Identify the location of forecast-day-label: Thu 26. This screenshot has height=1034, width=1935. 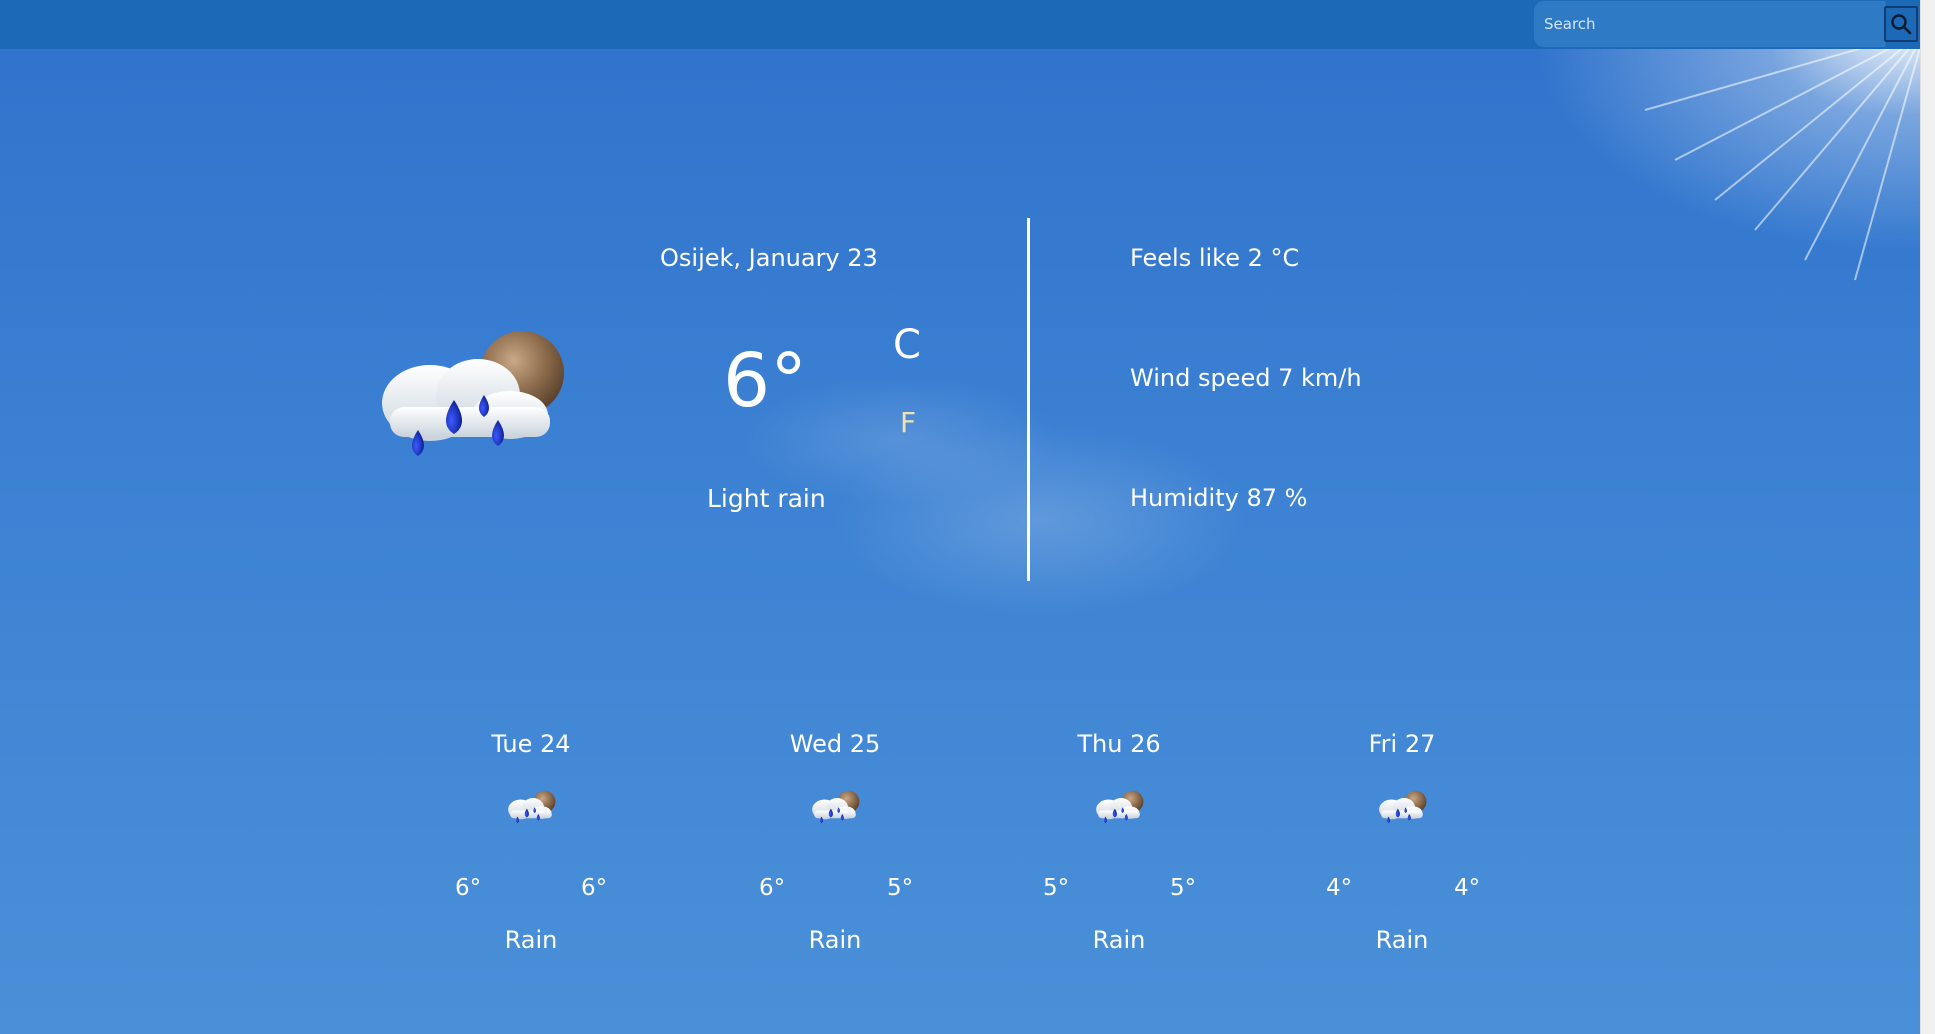
(1119, 744).